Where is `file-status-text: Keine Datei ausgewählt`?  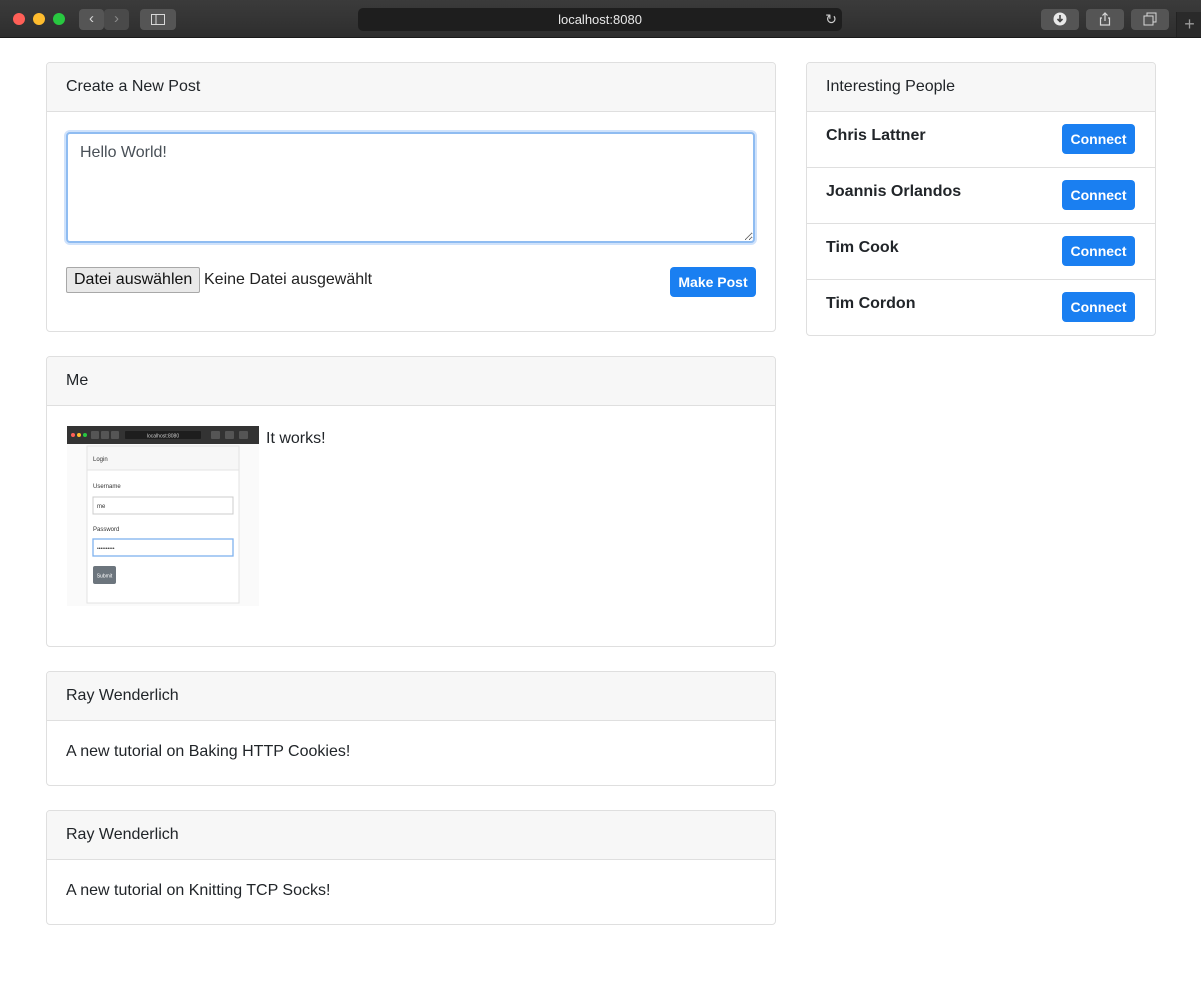 file-status-text: Keine Datei ausgewählt is located at coordinates (288, 279).